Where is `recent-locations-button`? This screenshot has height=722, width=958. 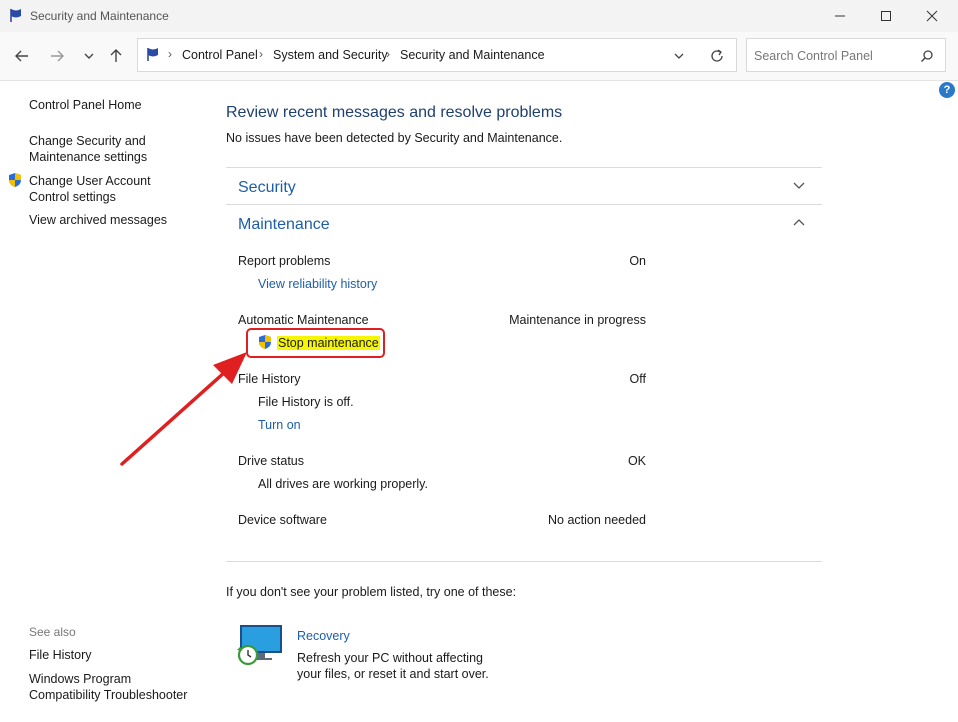
recent-locations-button is located at coordinates (89, 56).